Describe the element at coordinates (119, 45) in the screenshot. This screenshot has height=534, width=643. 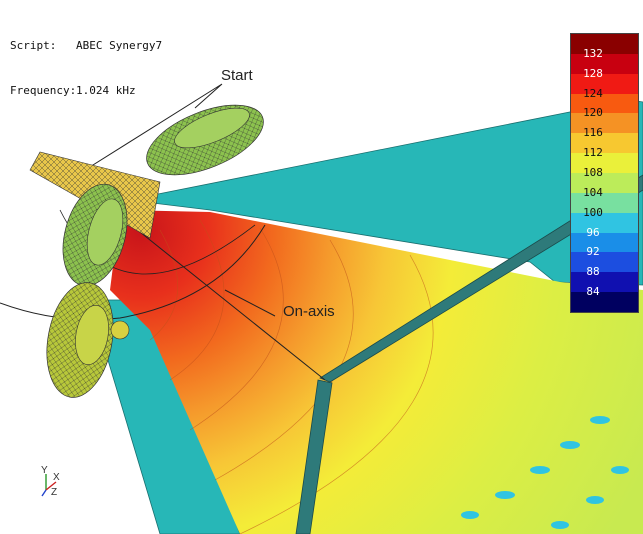
I see `script-value: ABEC Synergy7` at that location.